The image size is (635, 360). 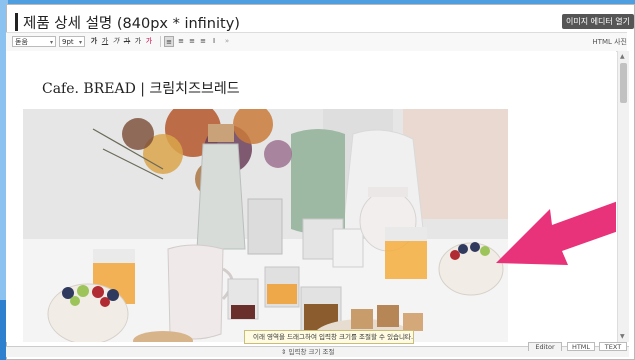 What do you see at coordinates (581, 346) in the screenshot?
I see `tab-html: HTML` at bounding box center [581, 346].